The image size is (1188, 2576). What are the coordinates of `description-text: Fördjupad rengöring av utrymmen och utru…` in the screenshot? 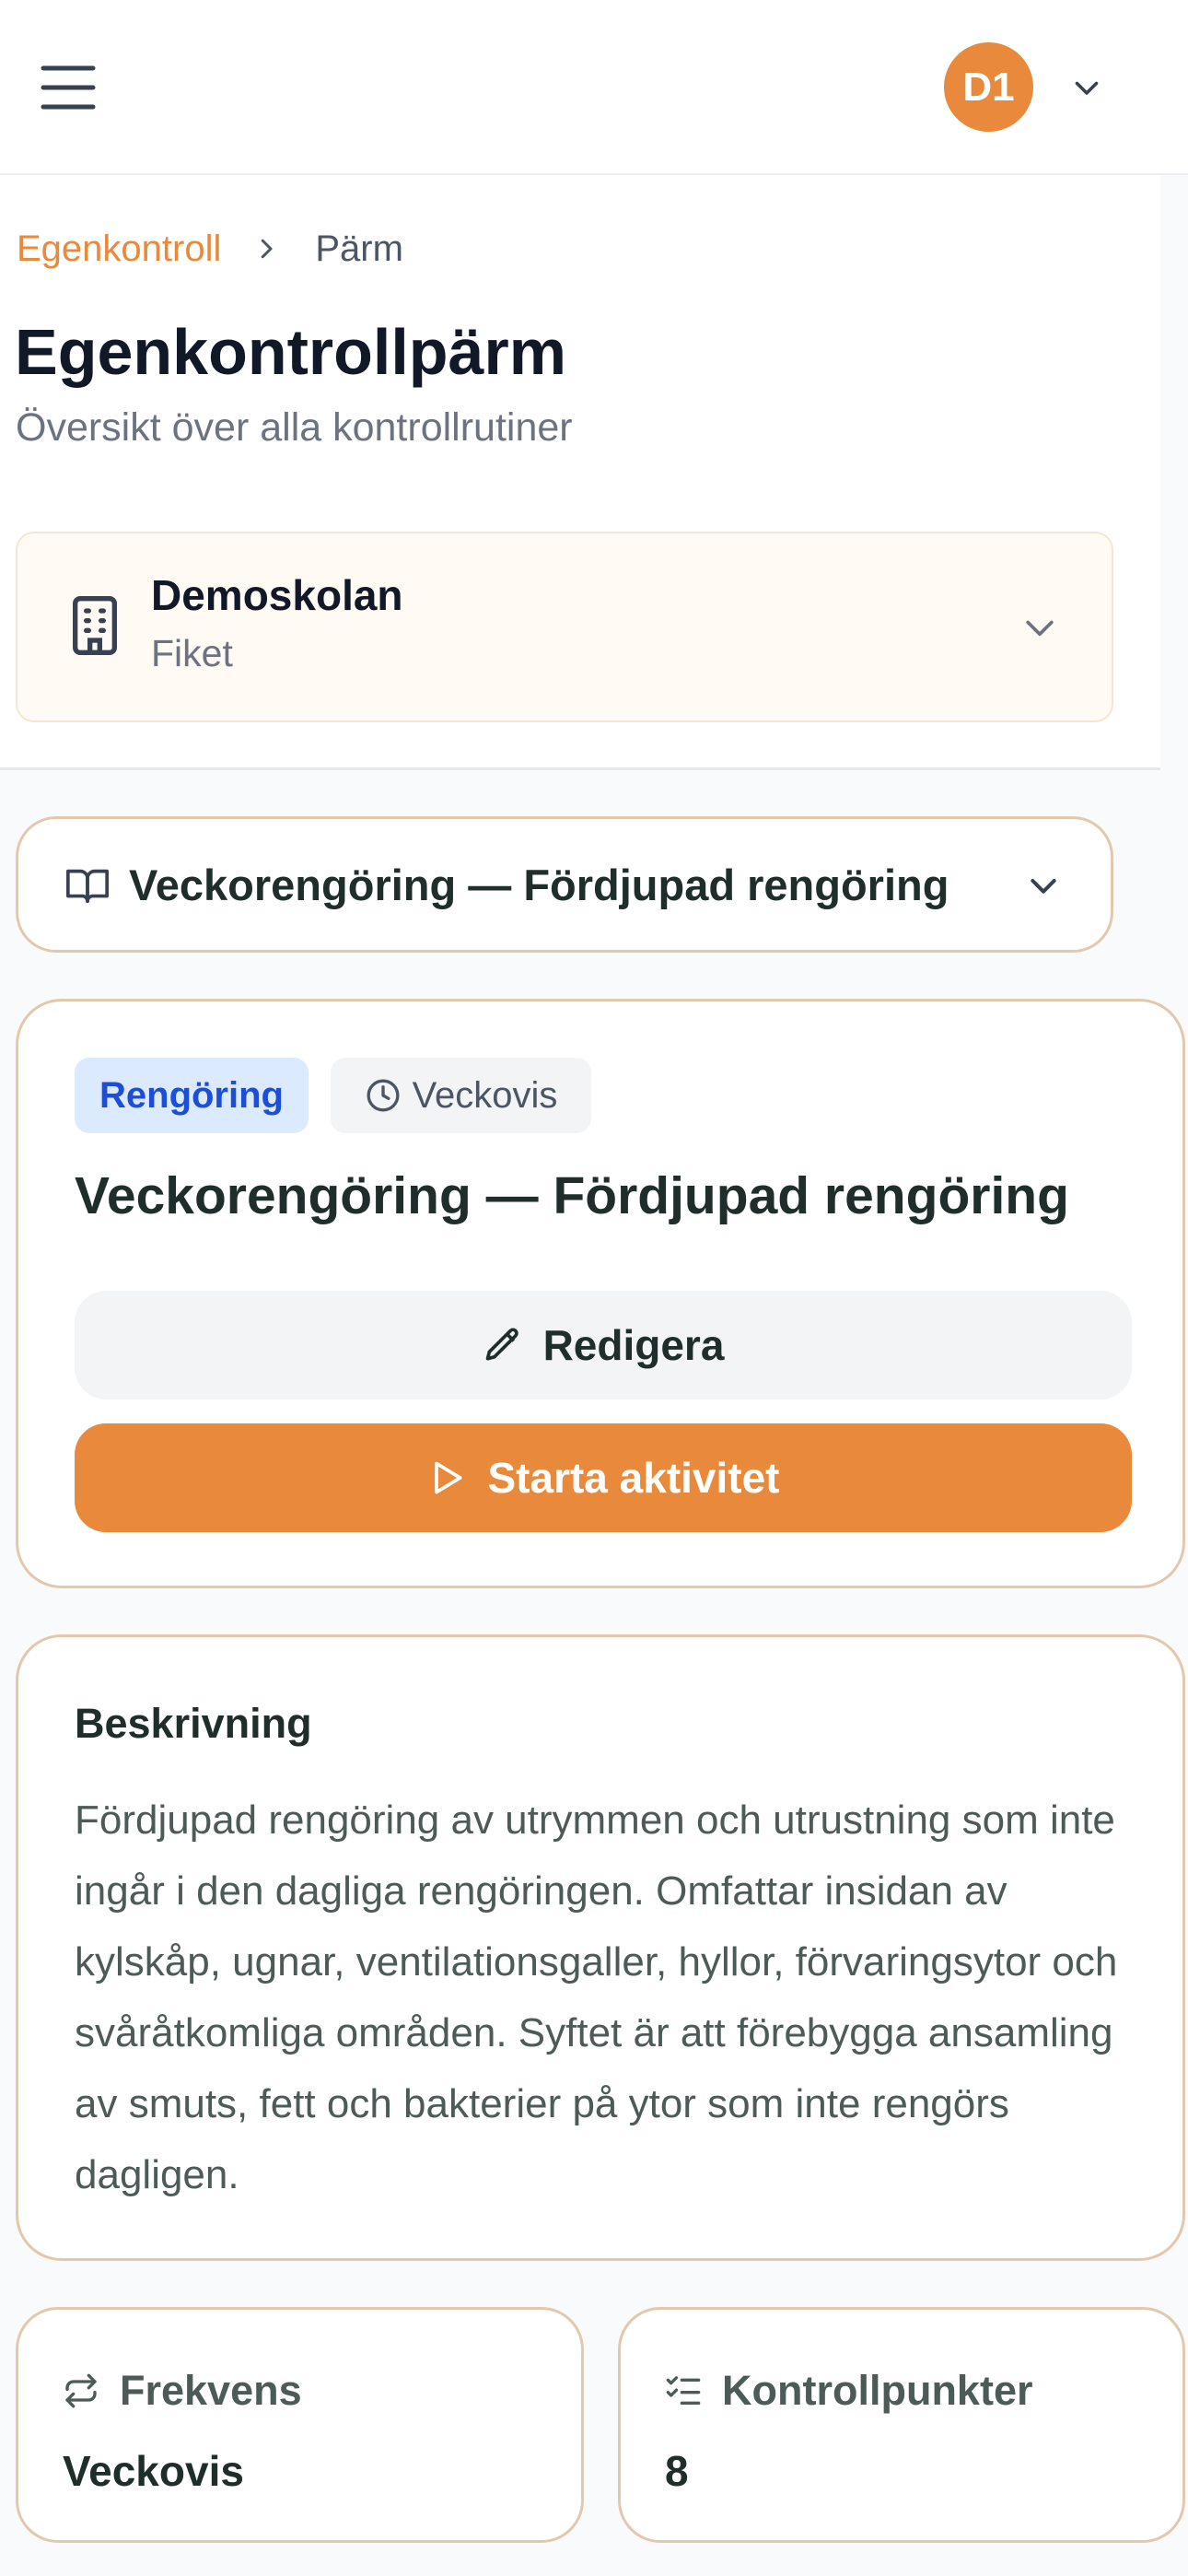 It's located at (596, 1997).